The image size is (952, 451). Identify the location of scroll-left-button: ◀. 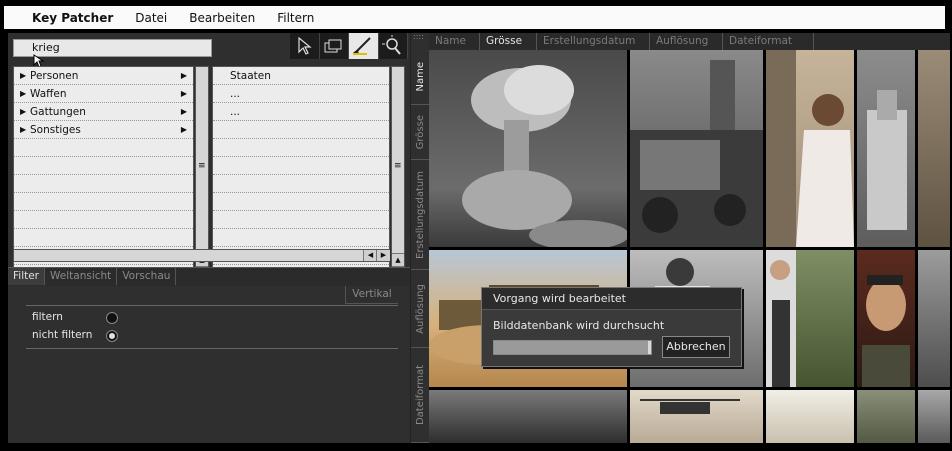
(370, 255).